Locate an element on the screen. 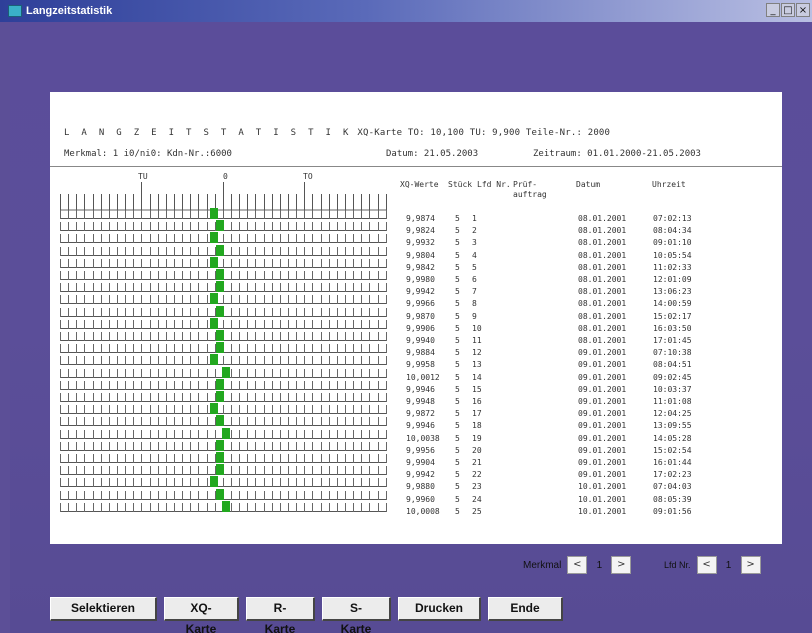 The width and height of the screenshot is (812, 633). close-button: × is located at coordinates (803, 10).